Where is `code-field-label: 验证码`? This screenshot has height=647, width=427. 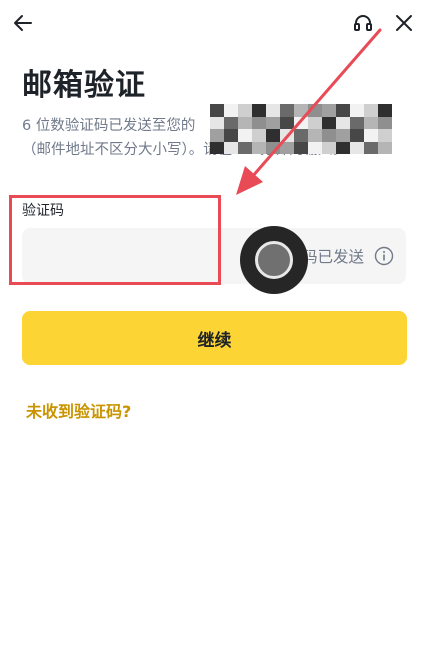
code-field-label: 验证码 is located at coordinates (43, 211).